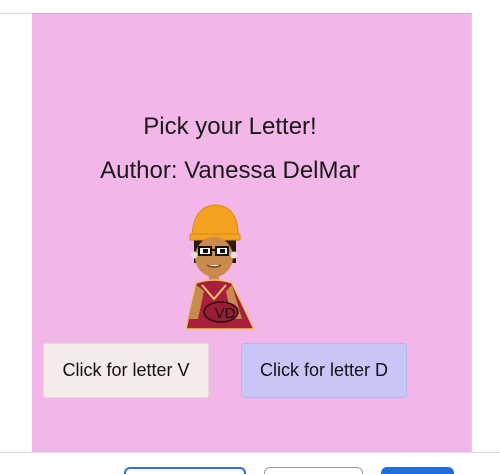 The width and height of the screenshot is (500, 474). What do you see at coordinates (313, 470) in the screenshot?
I see `toolbar-button-outline` at bounding box center [313, 470].